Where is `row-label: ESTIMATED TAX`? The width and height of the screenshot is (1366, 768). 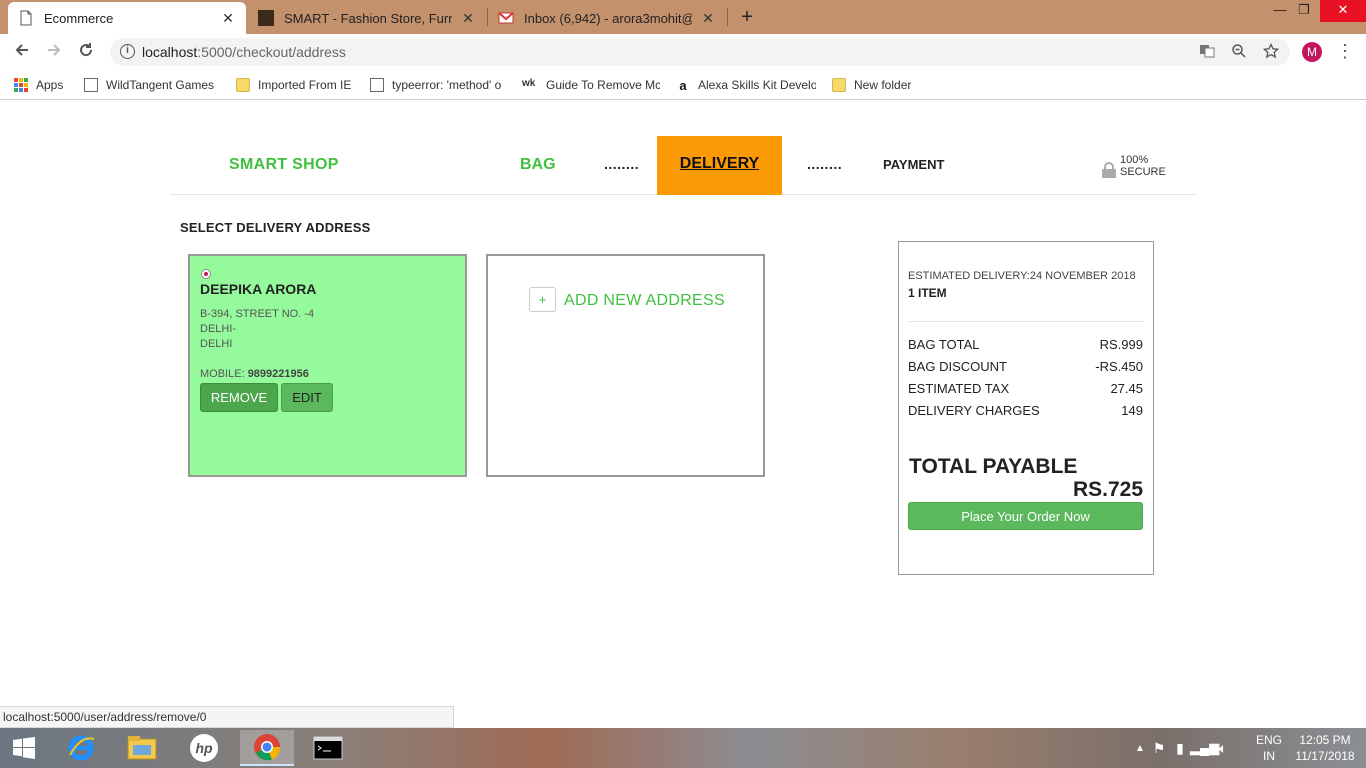 row-label: ESTIMATED TAX is located at coordinates (959, 388).